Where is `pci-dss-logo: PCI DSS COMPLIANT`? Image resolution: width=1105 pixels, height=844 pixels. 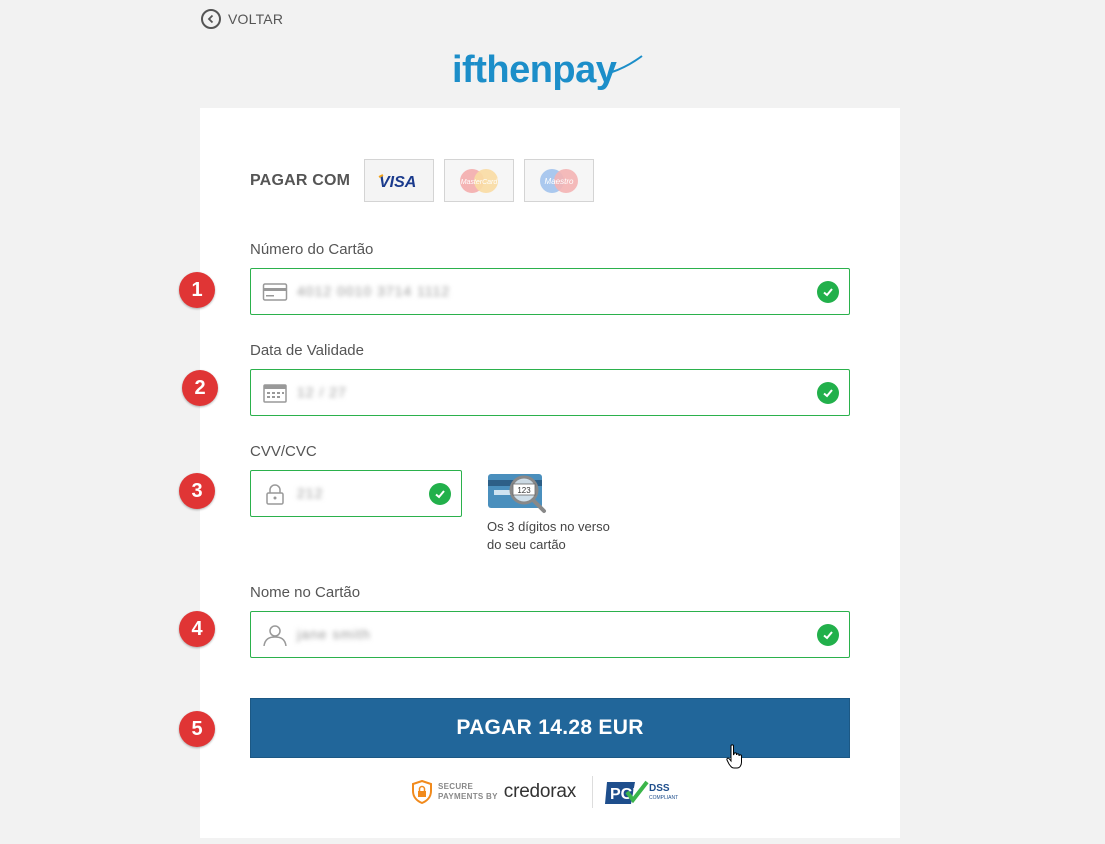 pci-dss-logo: PCI DSS COMPLIANT is located at coordinates (641, 792).